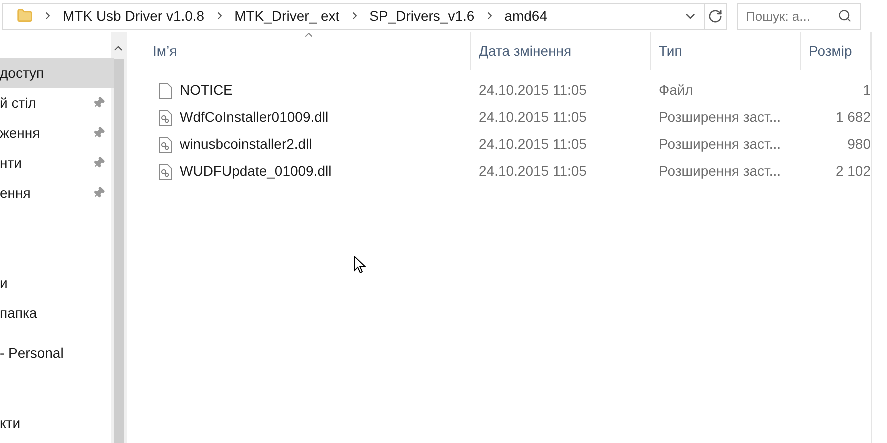  What do you see at coordinates (845, 15) in the screenshot?
I see `search-icon` at bounding box center [845, 15].